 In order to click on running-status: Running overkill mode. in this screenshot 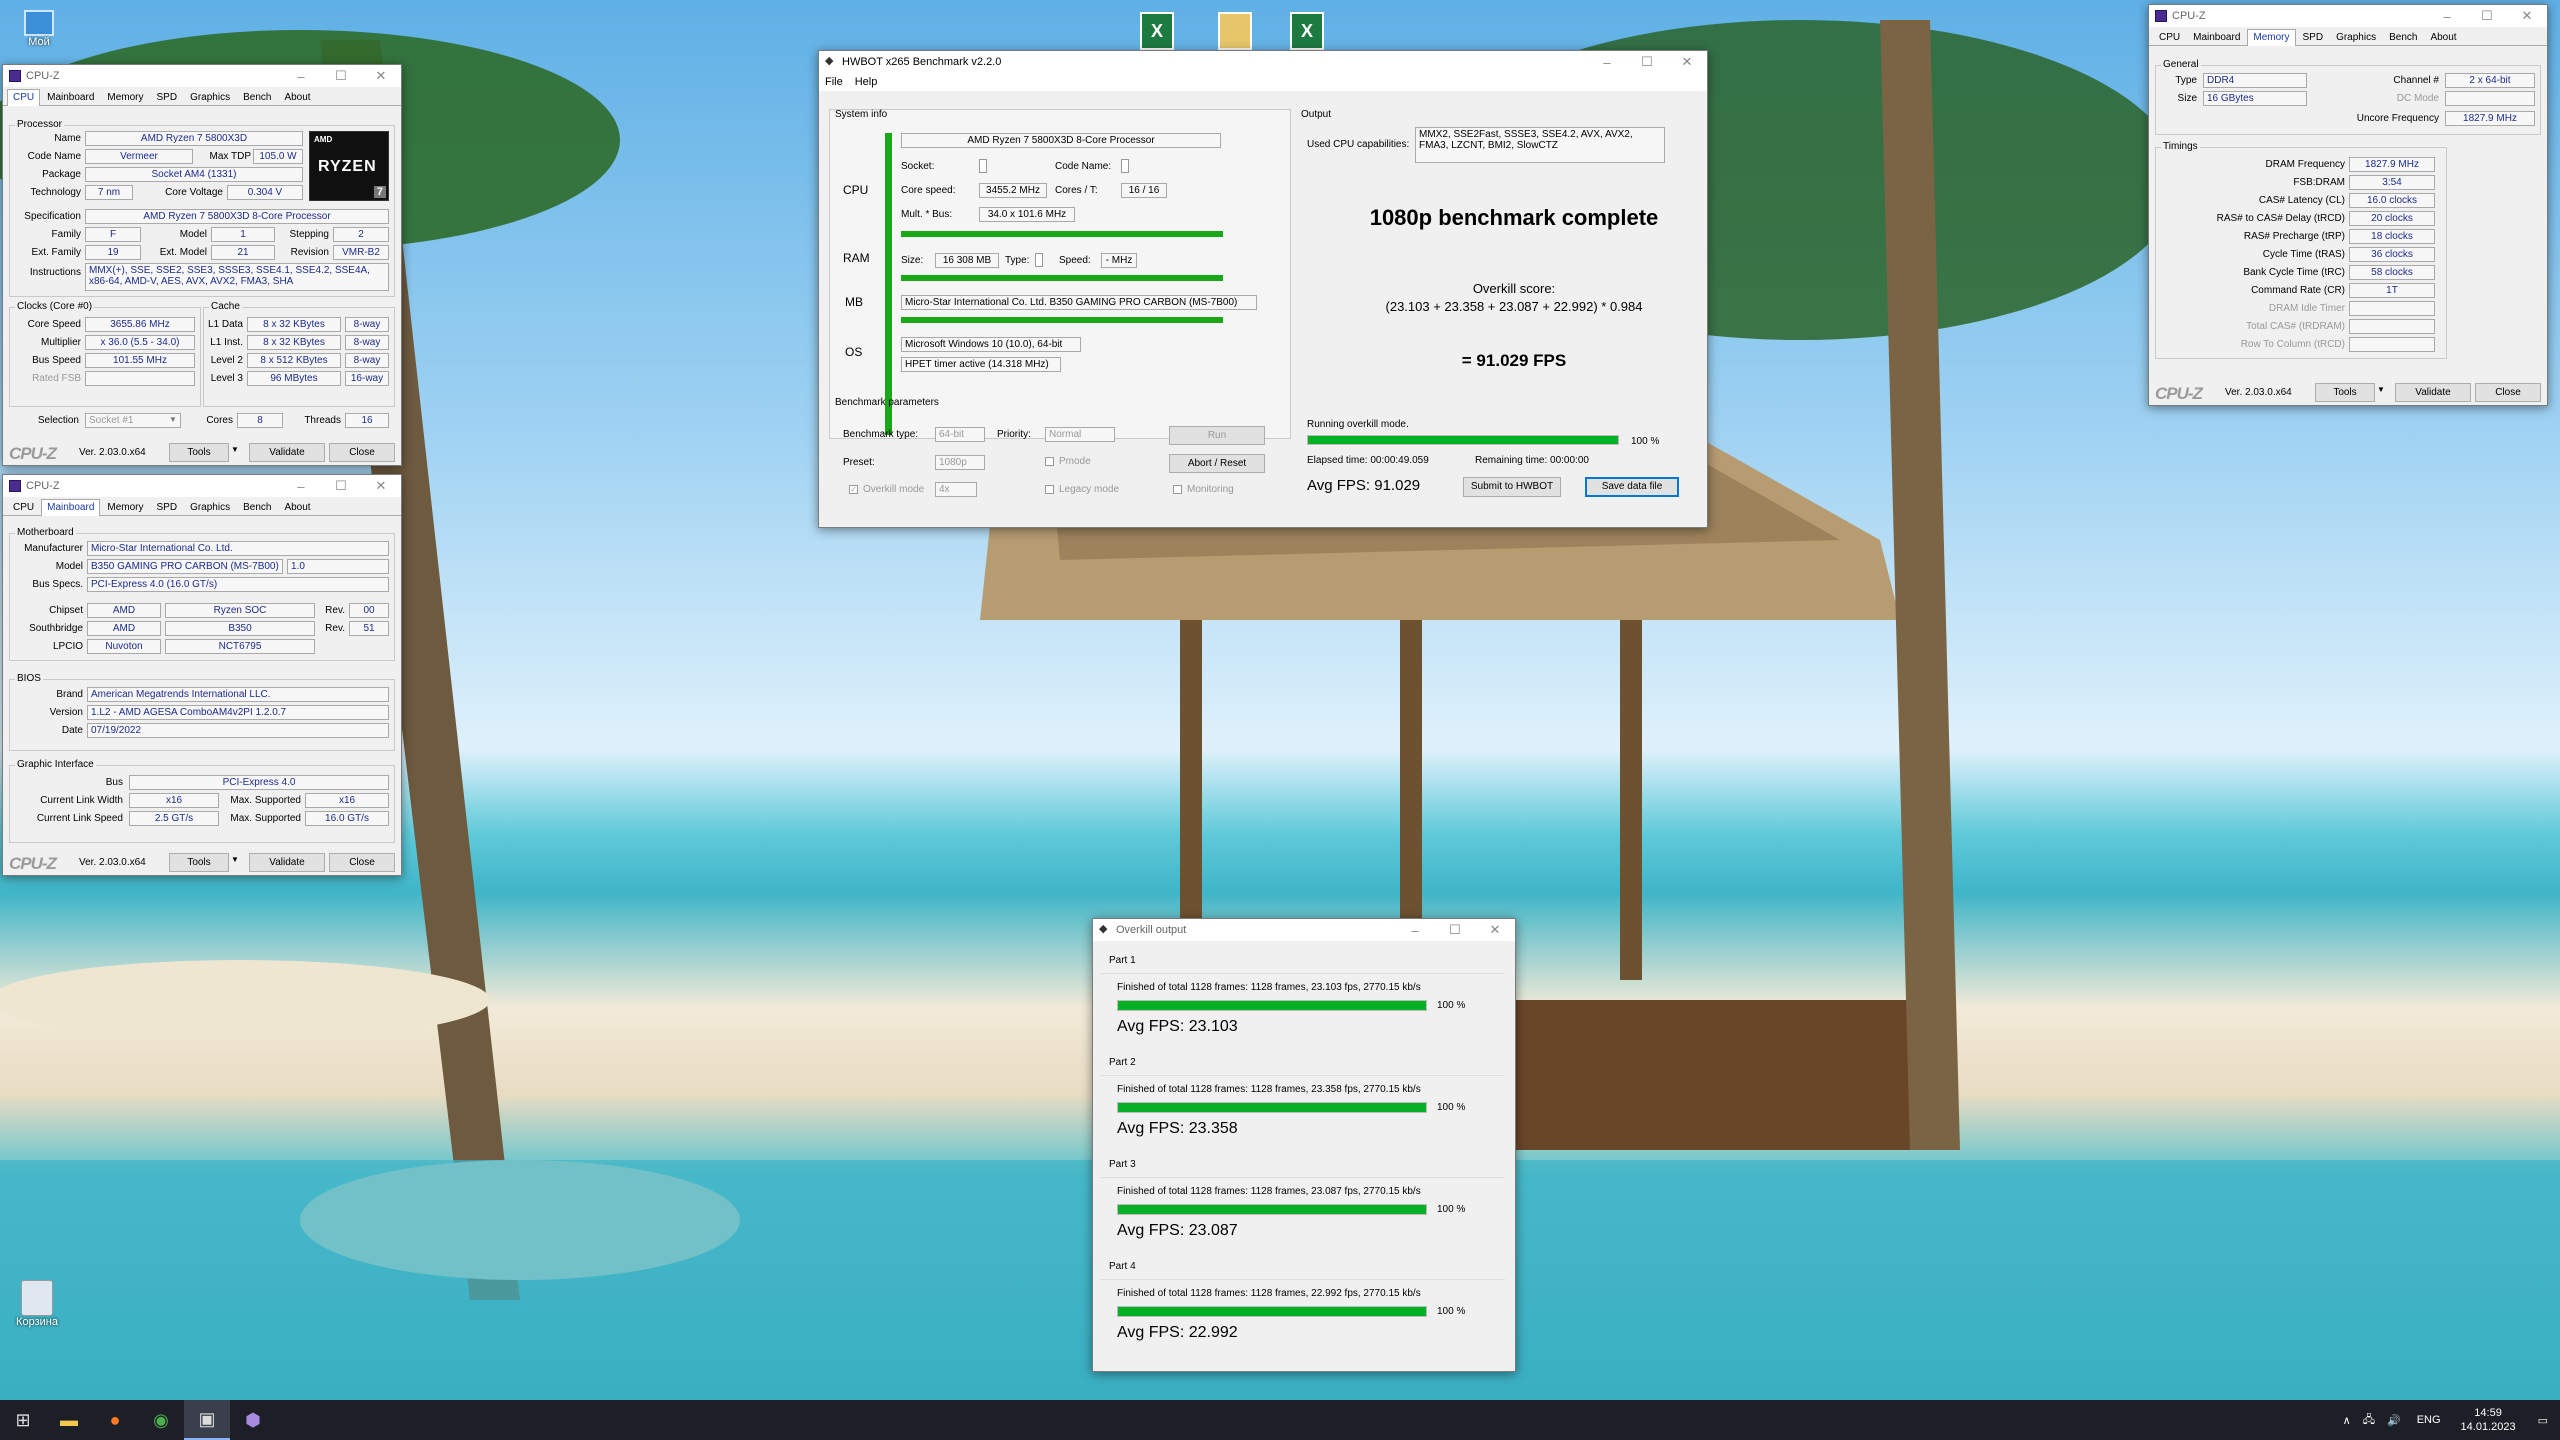, I will do `click(1358, 424)`.